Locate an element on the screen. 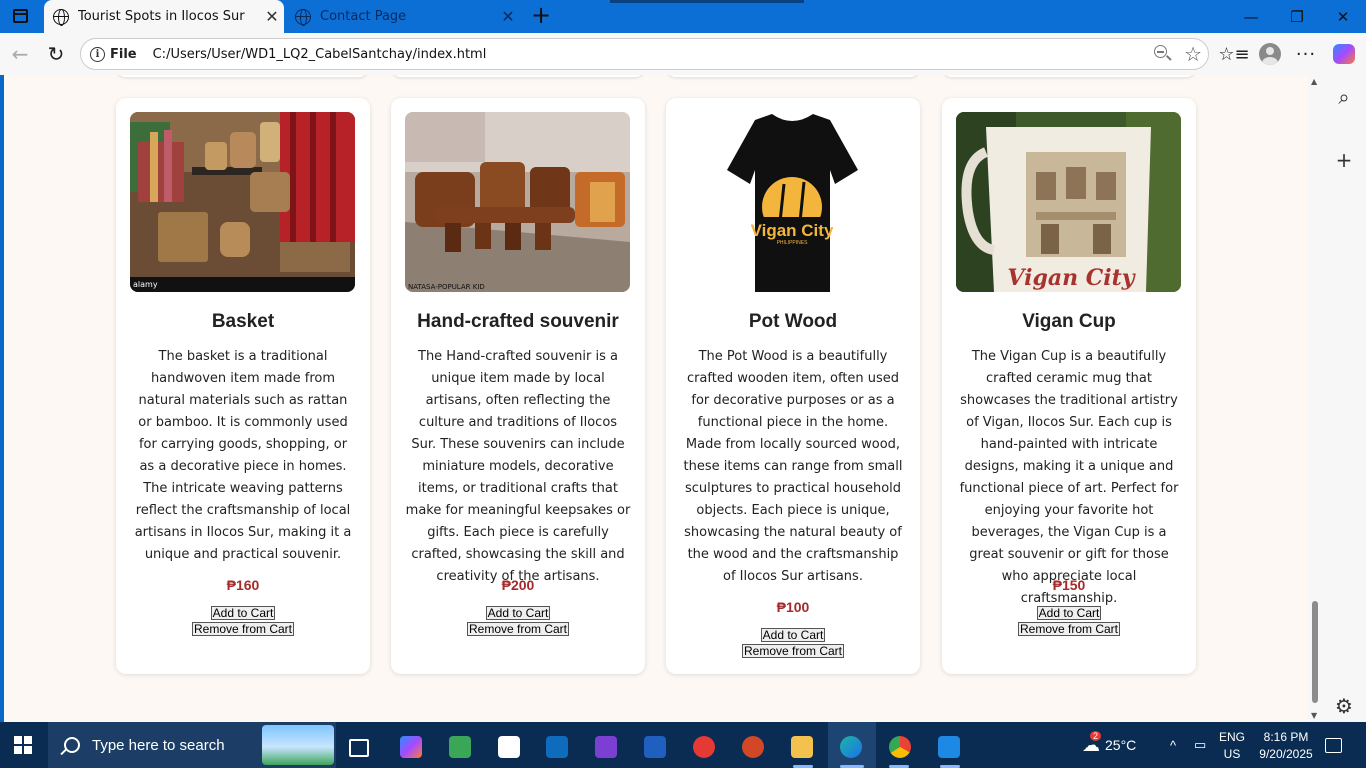  microsoft-store-icon is located at coordinates (509, 747).